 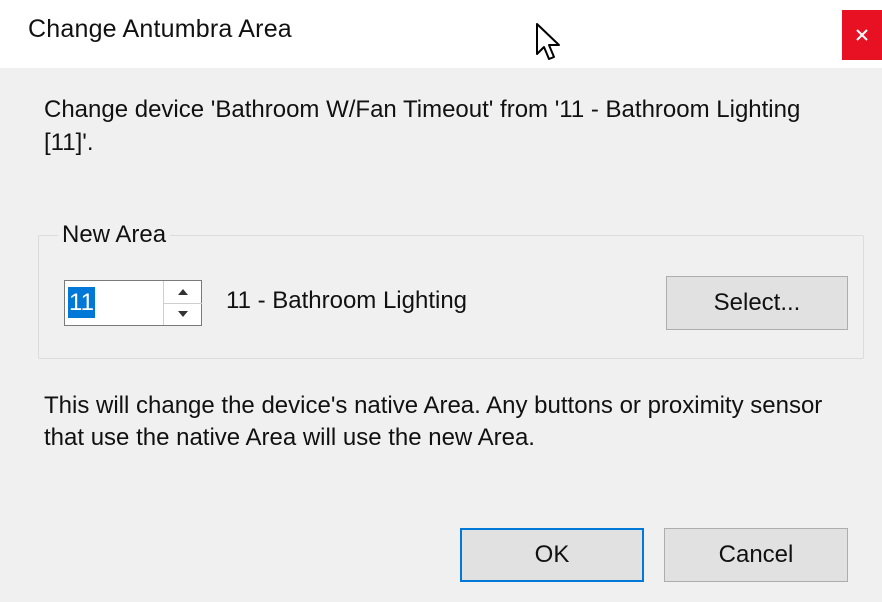 What do you see at coordinates (441, 34) in the screenshot?
I see `title-bar: Change Antumbra Area` at bounding box center [441, 34].